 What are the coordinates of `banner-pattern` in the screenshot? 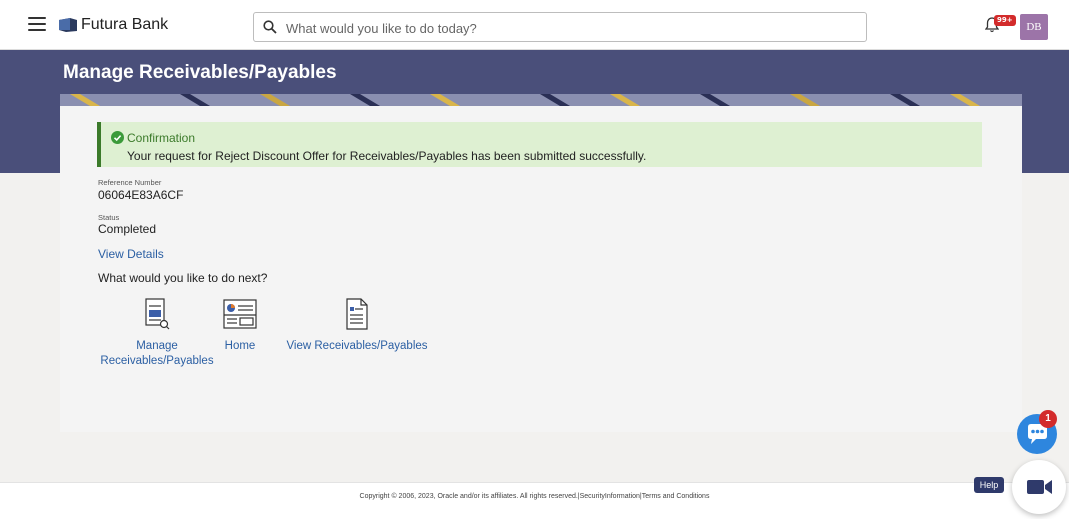 It's located at (541, 100).